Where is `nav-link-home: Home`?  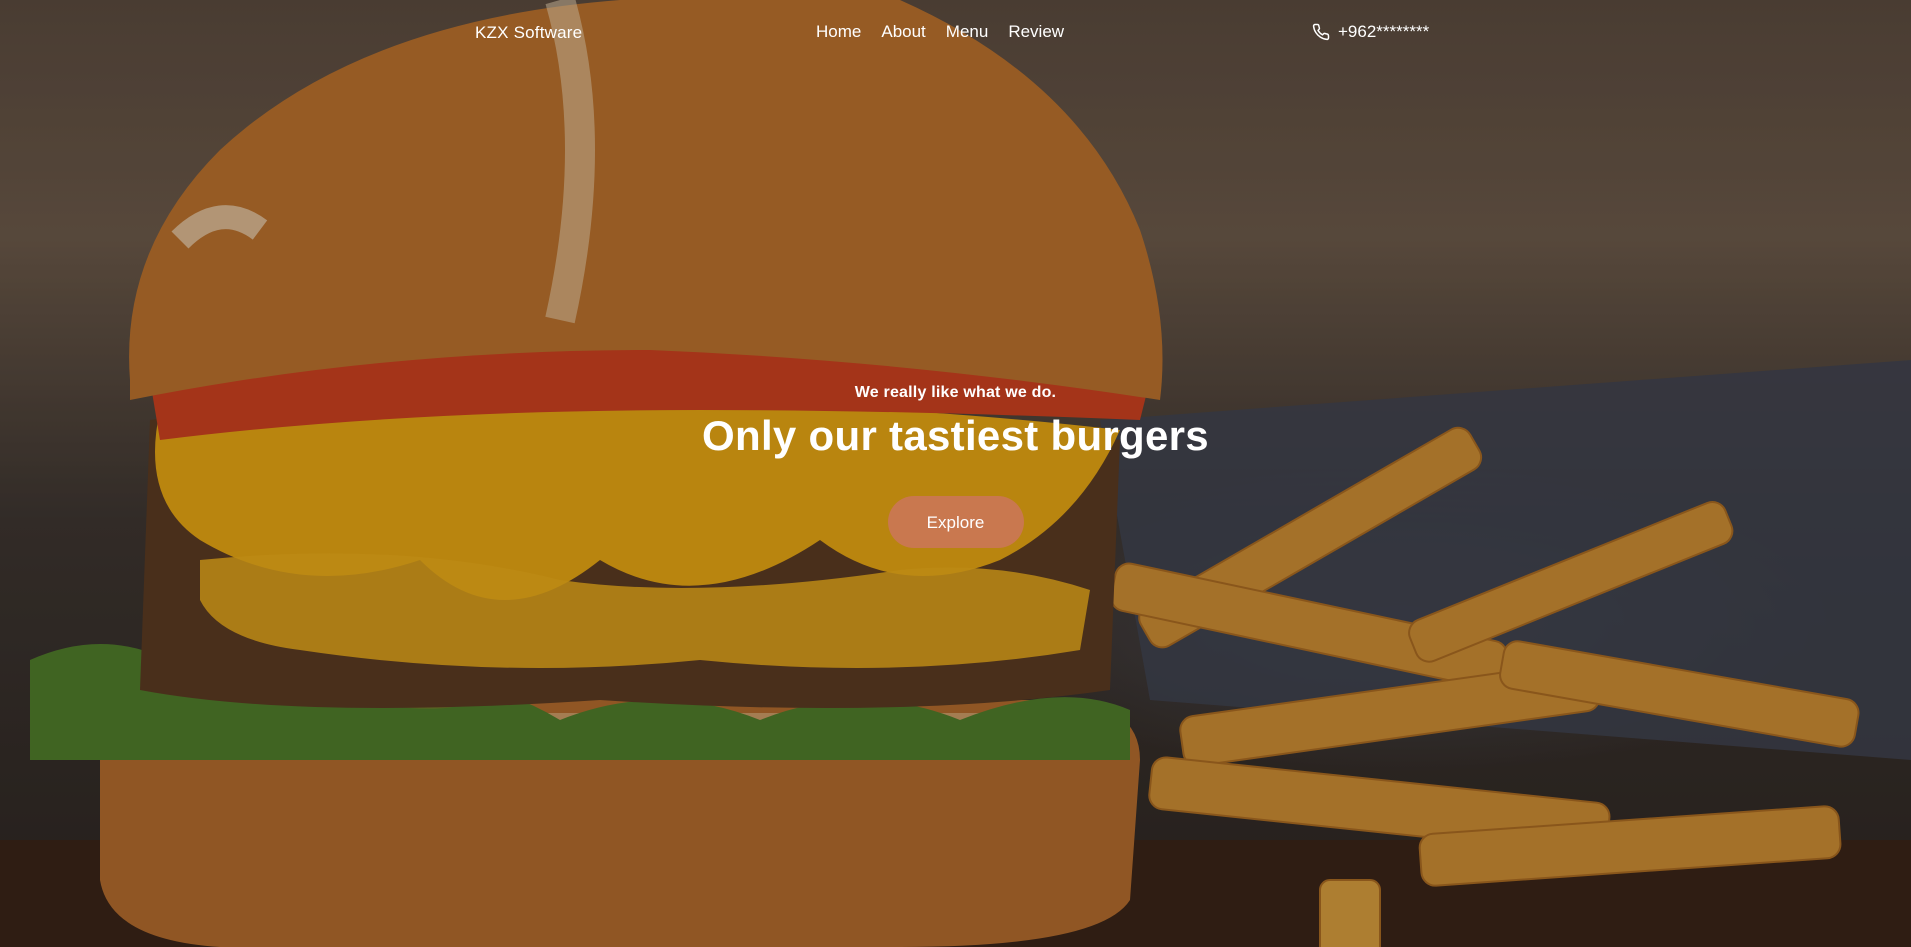
nav-link-home: Home is located at coordinates (838, 32).